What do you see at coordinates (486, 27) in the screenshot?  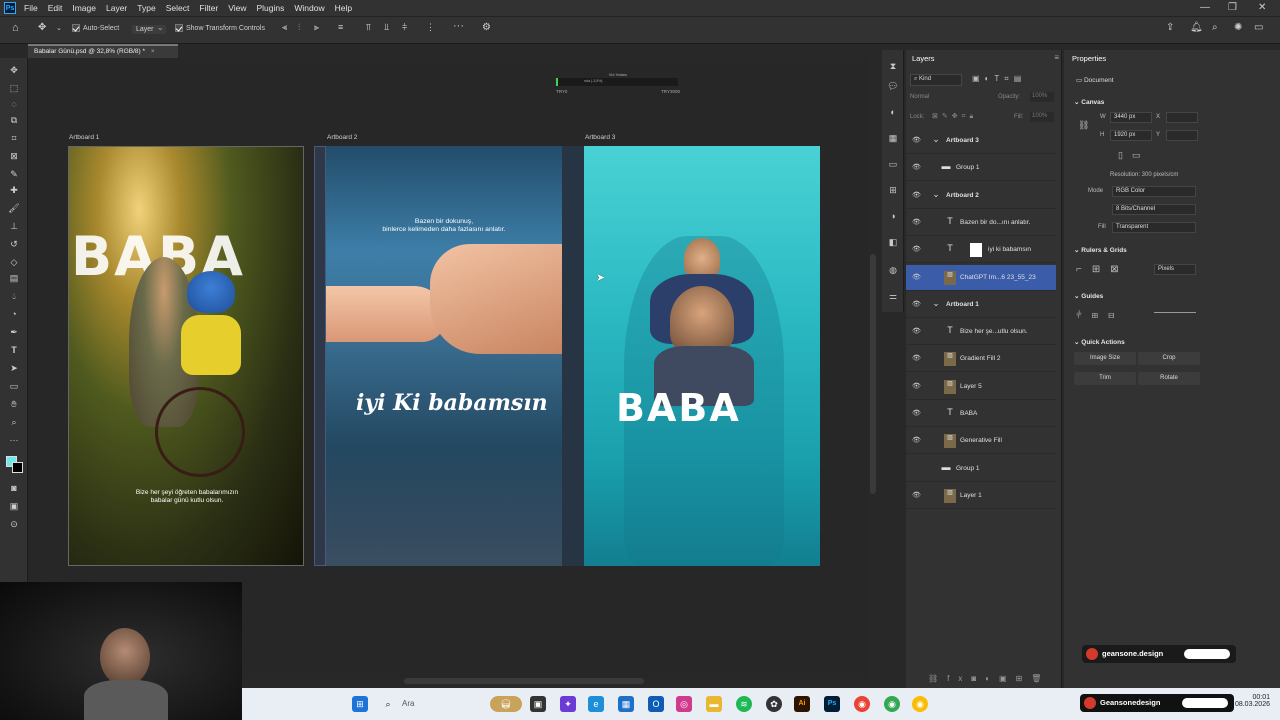 I see `gear-icon: ⚙` at bounding box center [486, 27].